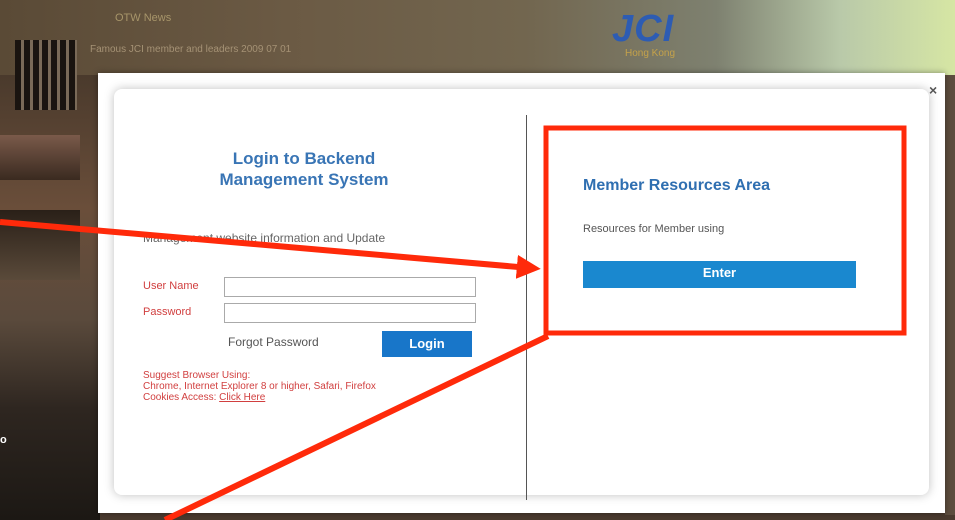 This screenshot has width=955, height=520. What do you see at coordinates (356, 426) in the screenshot?
I see `annotation-line` at bounding box center [356, 426].